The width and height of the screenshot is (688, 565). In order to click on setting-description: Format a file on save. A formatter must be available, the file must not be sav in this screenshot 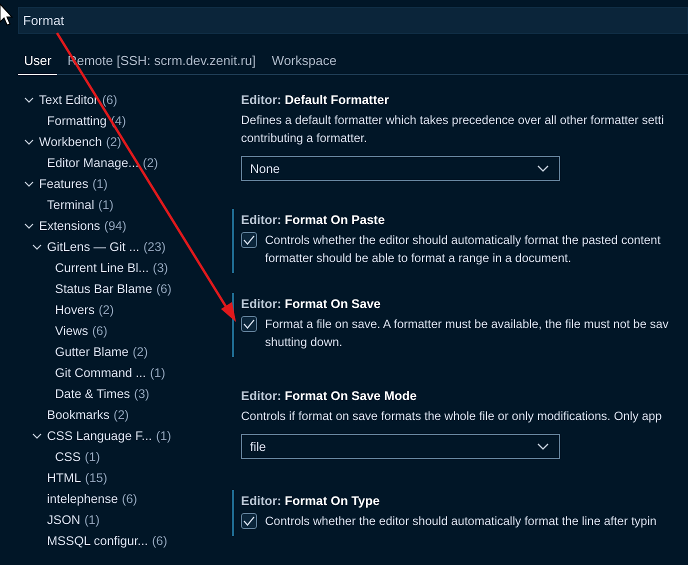, I will do `click(467, 324)`.